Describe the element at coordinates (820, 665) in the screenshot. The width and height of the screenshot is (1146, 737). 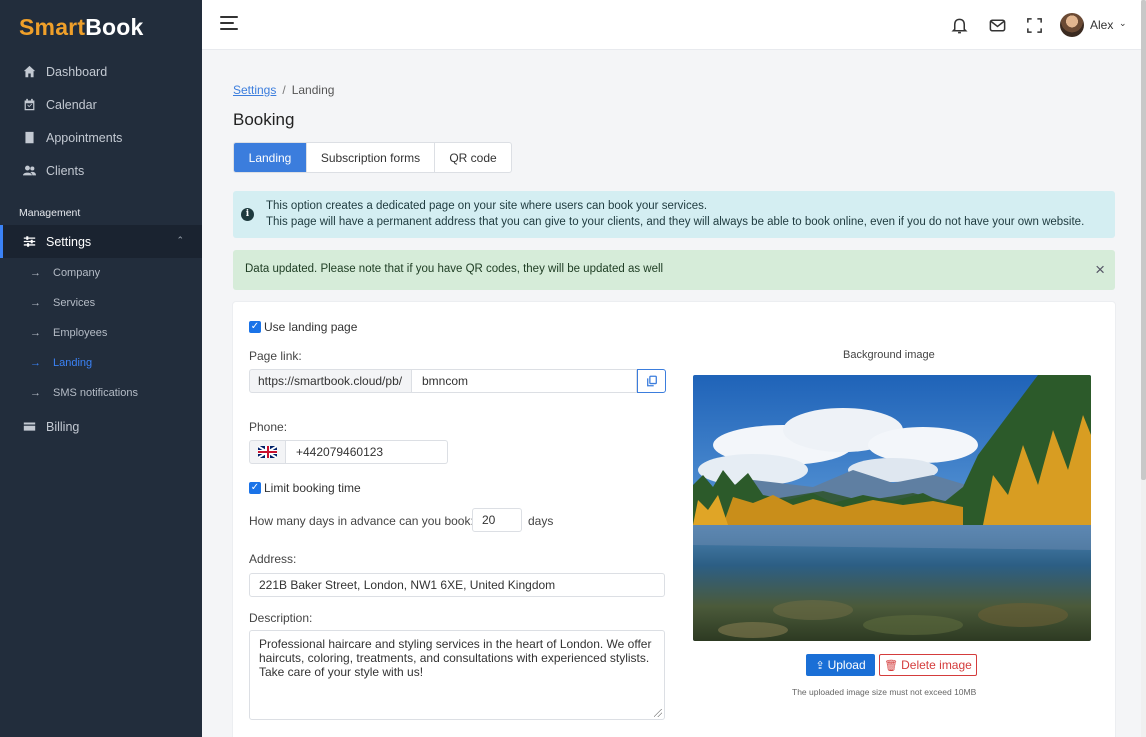
I see `upload-icon: ⇪` at that location.